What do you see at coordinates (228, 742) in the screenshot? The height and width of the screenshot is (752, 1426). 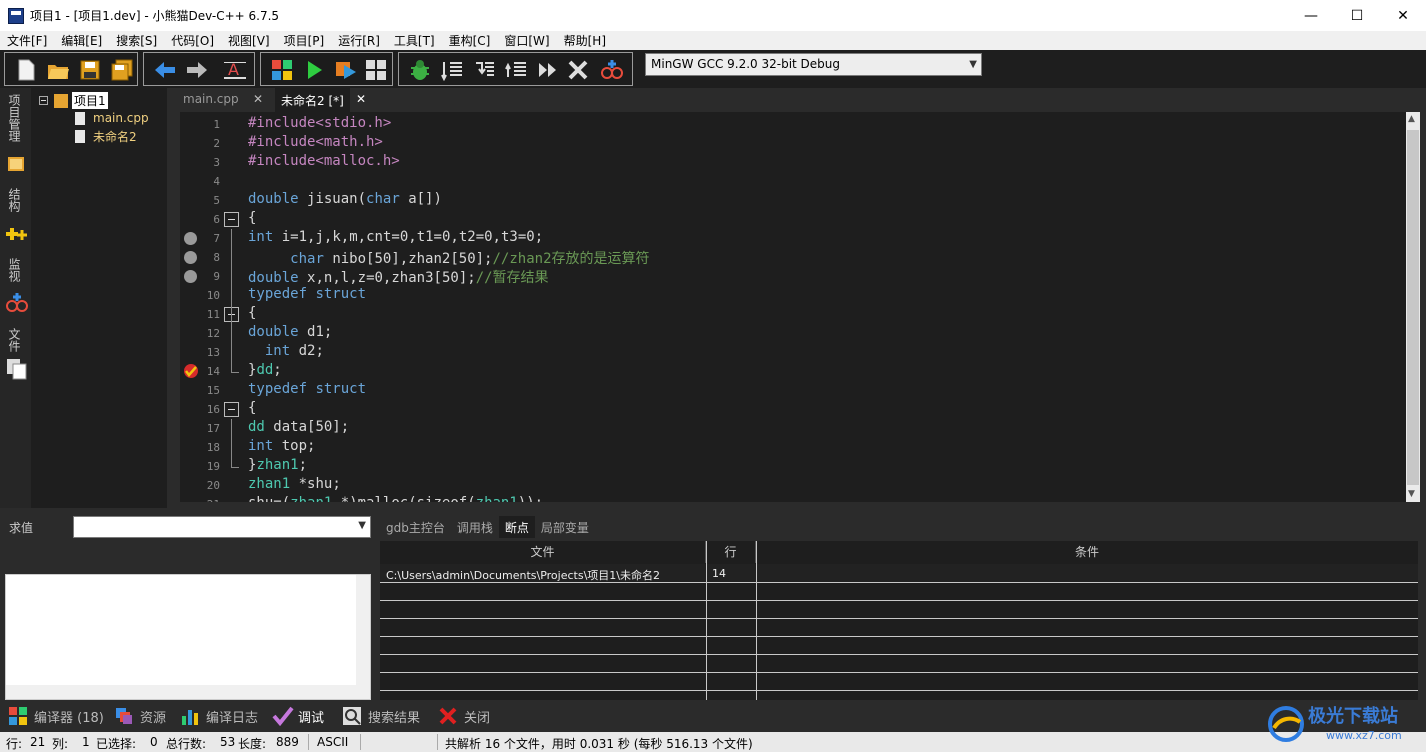 I see `status-total: 53` at bounding box center [228, 742].